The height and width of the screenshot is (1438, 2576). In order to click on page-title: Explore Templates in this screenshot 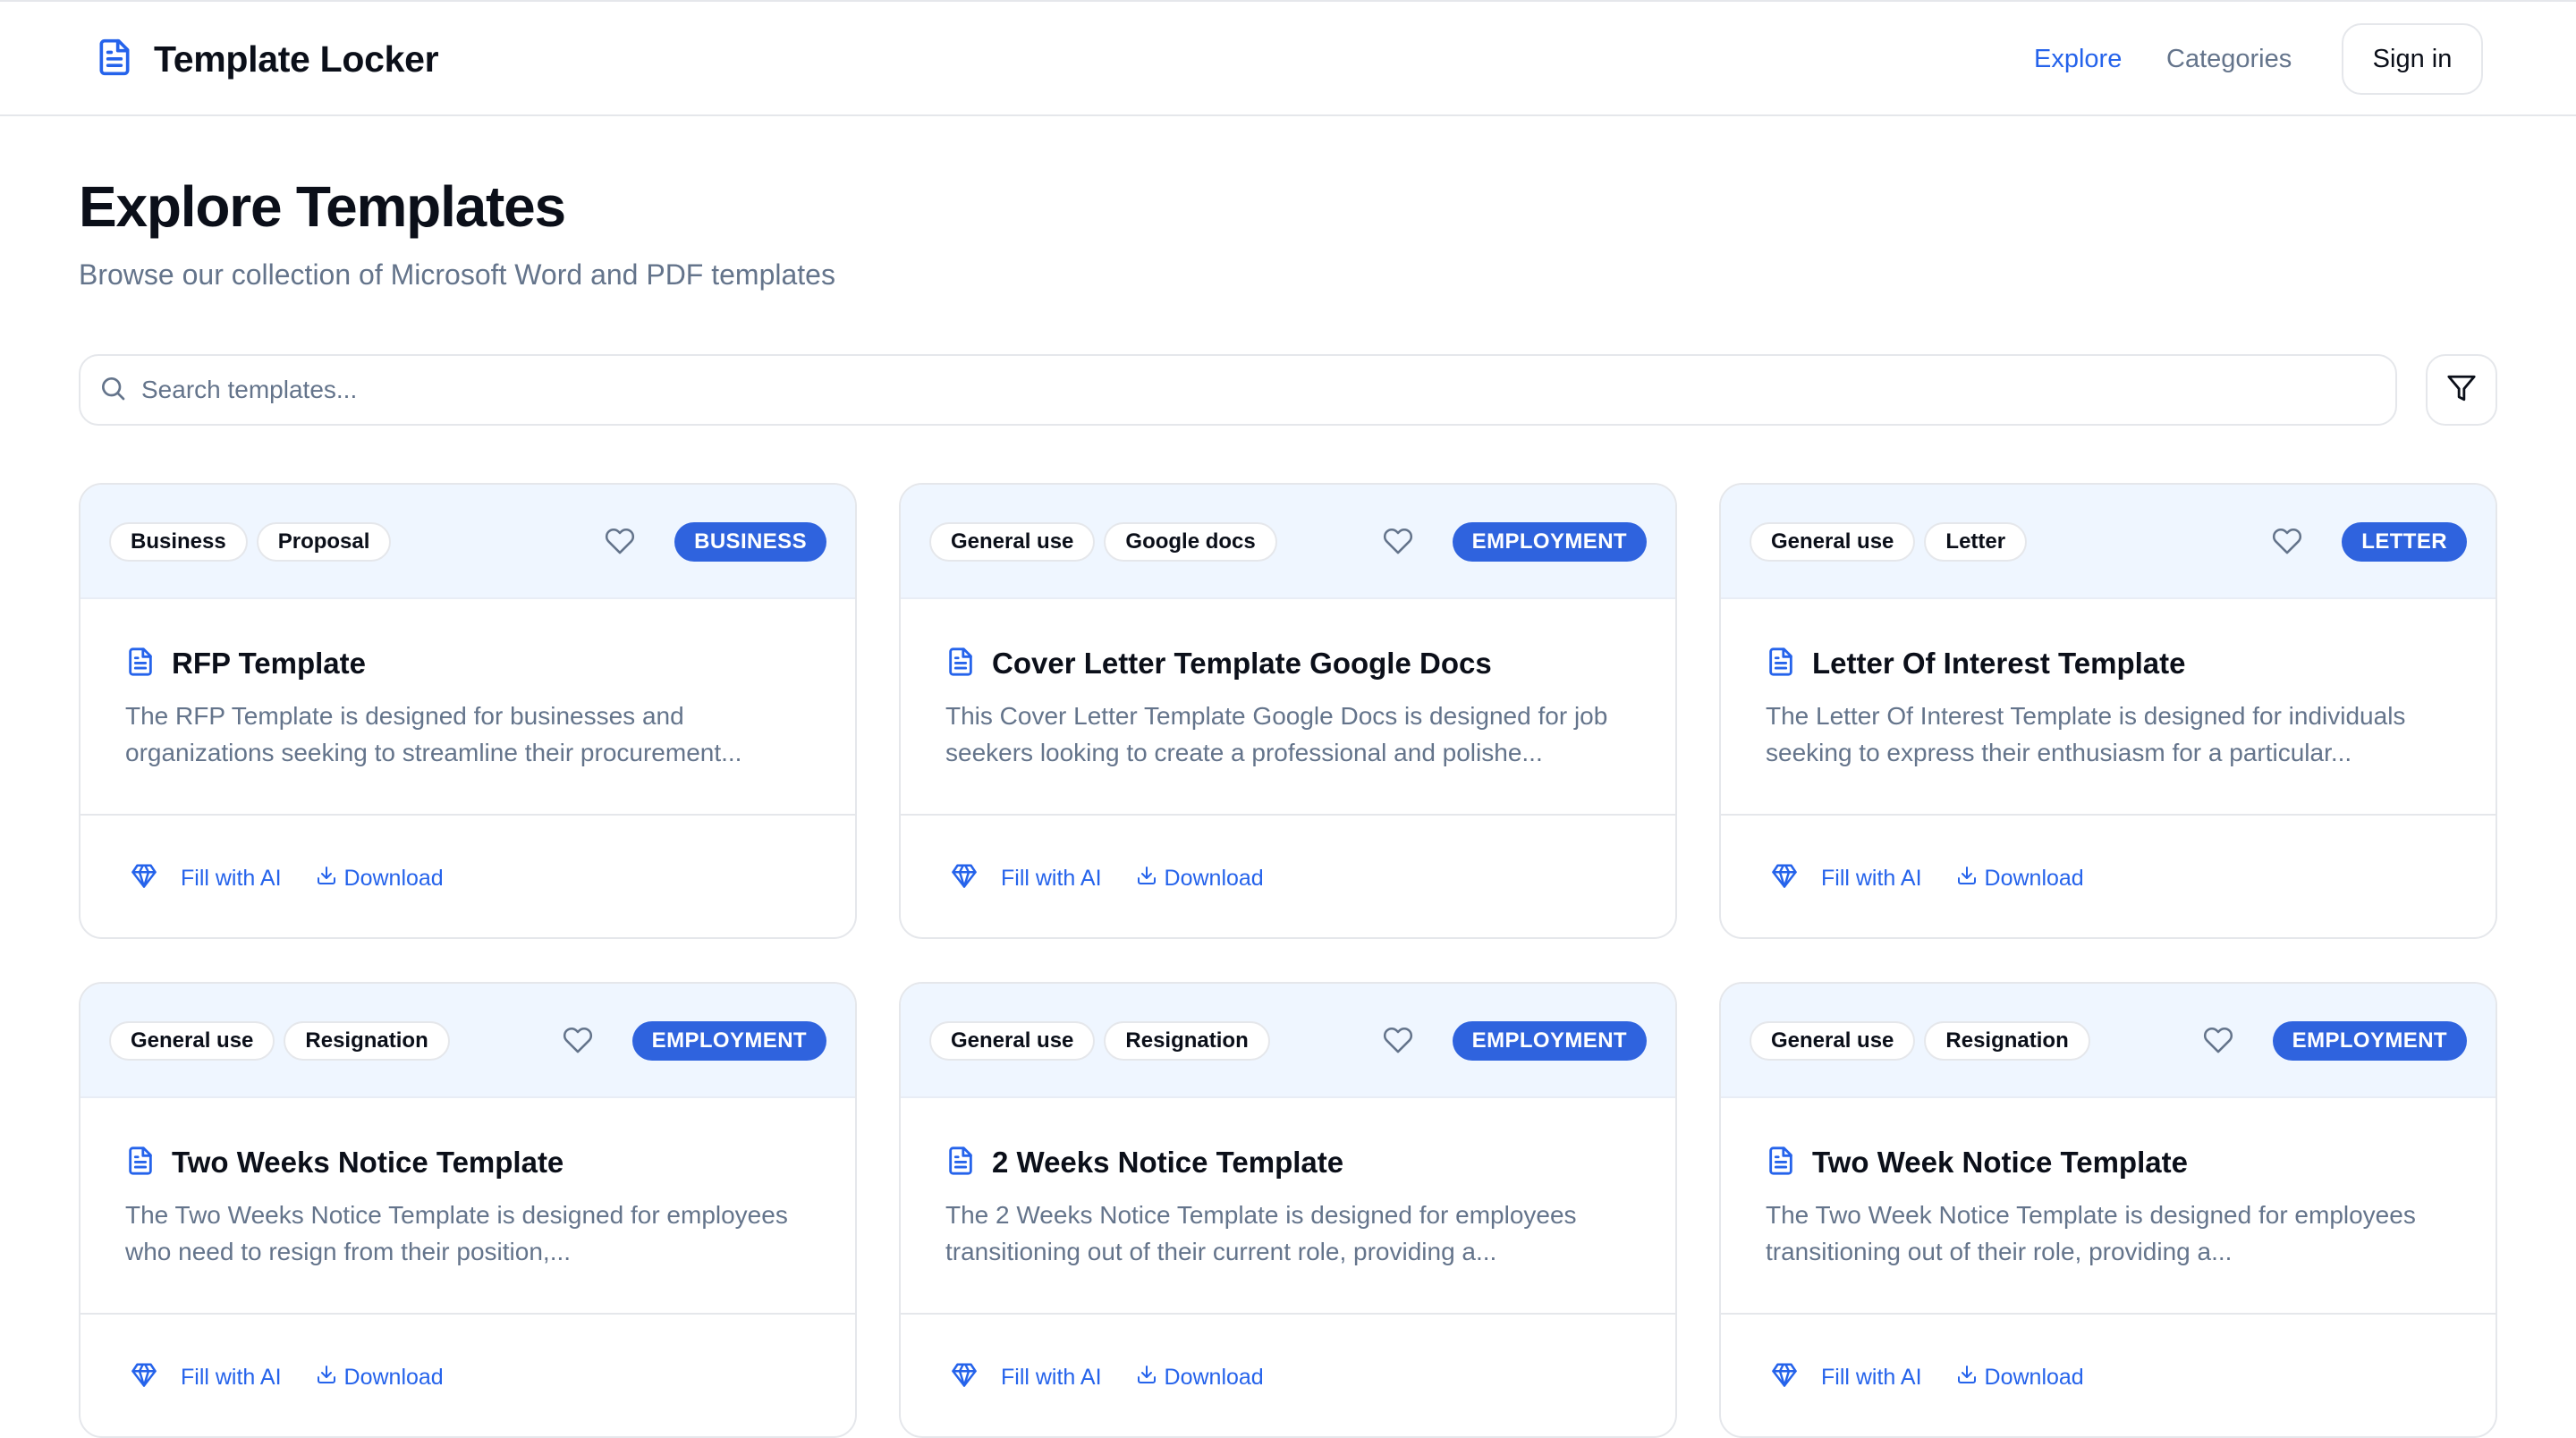, I will do `click(322, 206)`.